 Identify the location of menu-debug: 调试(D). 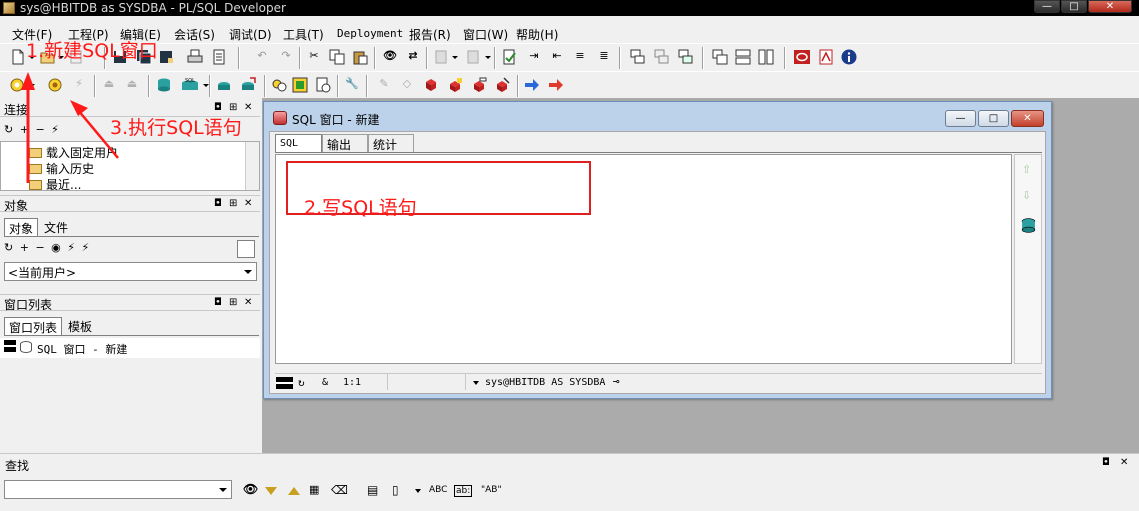
(250, 34).